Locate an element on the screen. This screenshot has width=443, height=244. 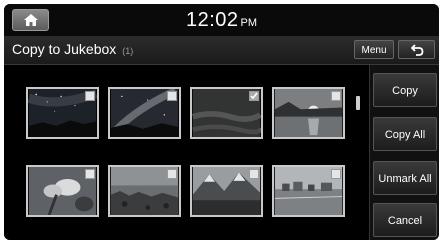
copy-button: Copy is located at coordinates (405, 90).